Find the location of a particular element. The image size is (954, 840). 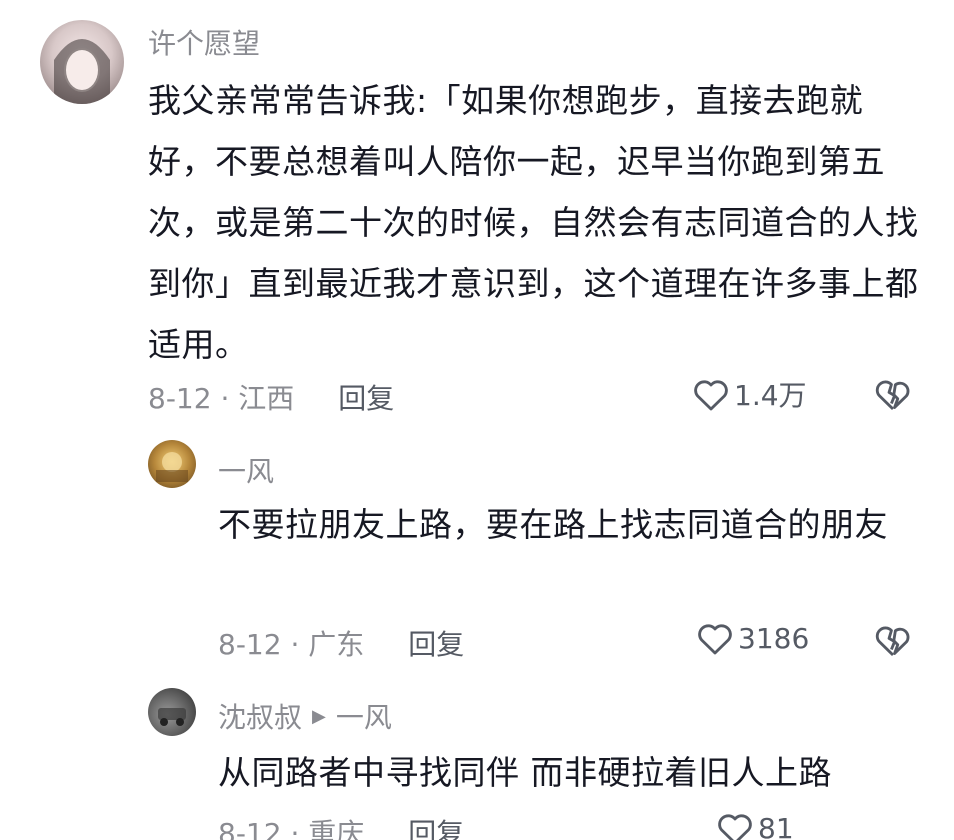

timestamp-location: 8-12 · 江西 is located at coordinates (221, 398).